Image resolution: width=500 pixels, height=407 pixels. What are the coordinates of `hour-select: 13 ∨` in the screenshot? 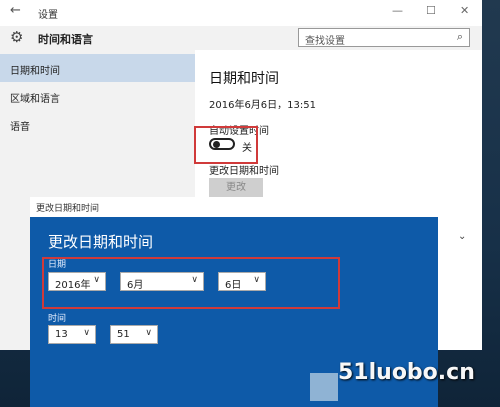 It's located at (72, 334).